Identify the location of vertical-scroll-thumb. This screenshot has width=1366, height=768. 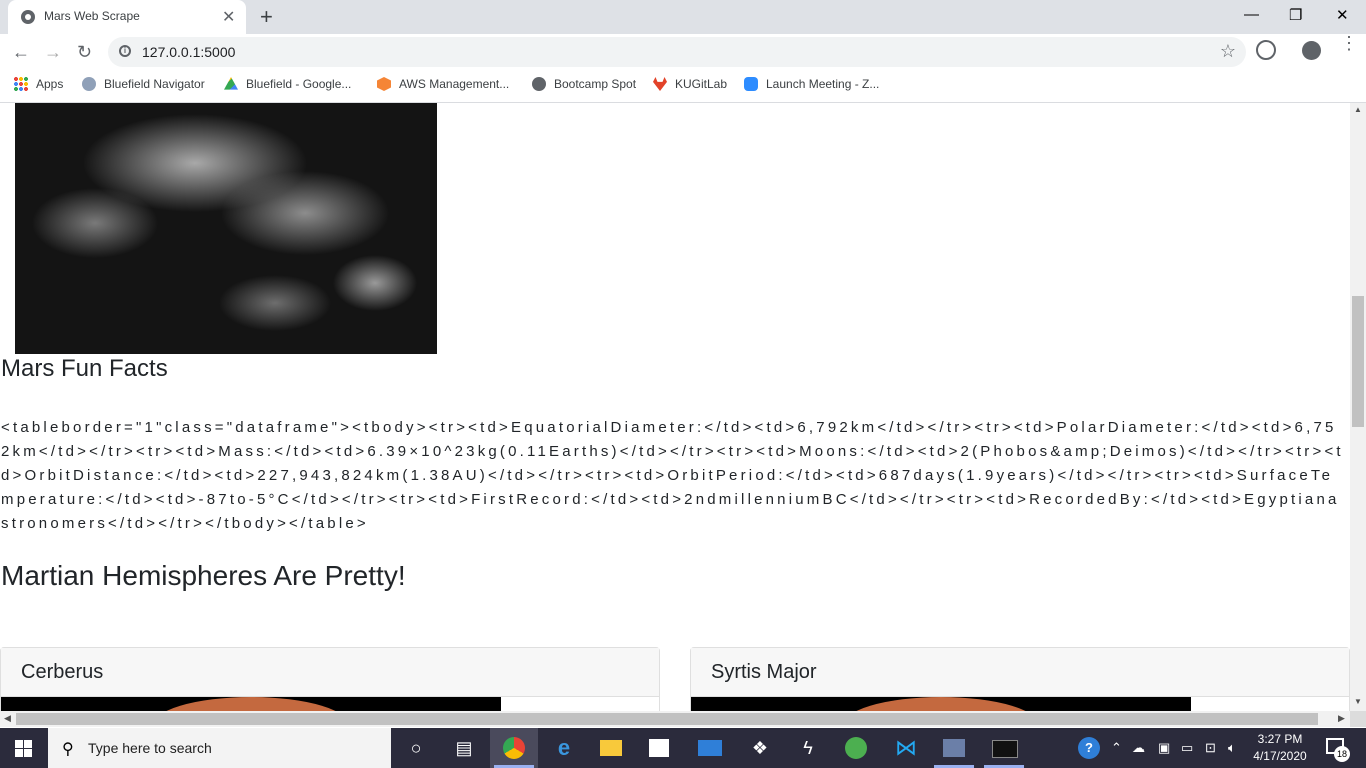
(1358, 361).